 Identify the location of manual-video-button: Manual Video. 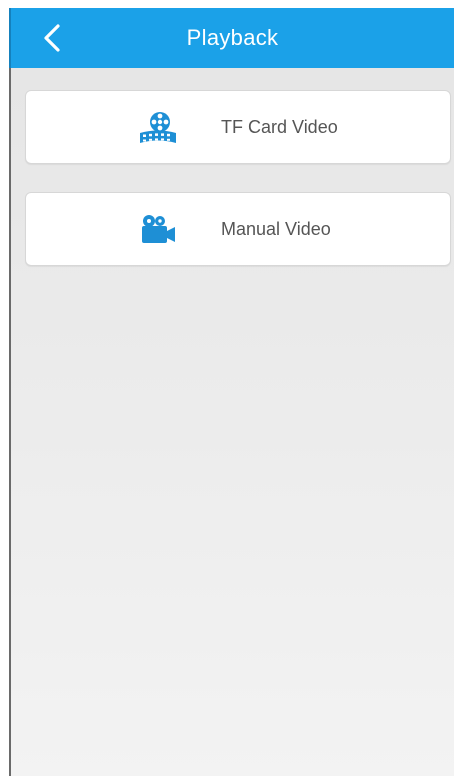
(238, 229).